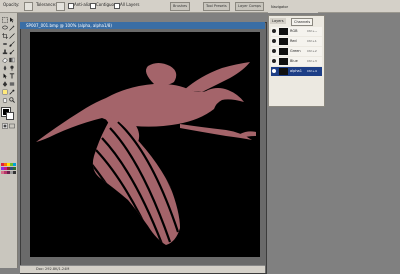 Image resolution: width=400 pixels, height=274 pixels. Describe the element at coordinates (12, 100) in the screenshot. I see `zoom-tool-icon` at that location.